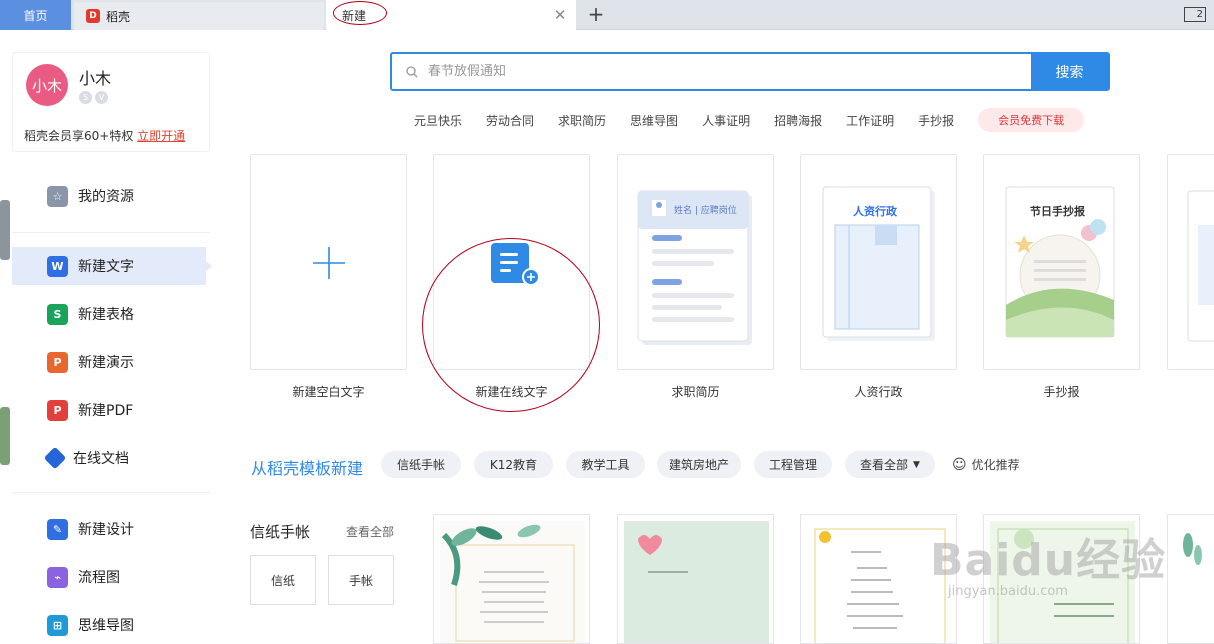 This screenshot has height=644, width=1214. Describe the element at coordinates (307, 468) in the screenshot. I see `template-section-title: 从稻壳模板新建` at that location.